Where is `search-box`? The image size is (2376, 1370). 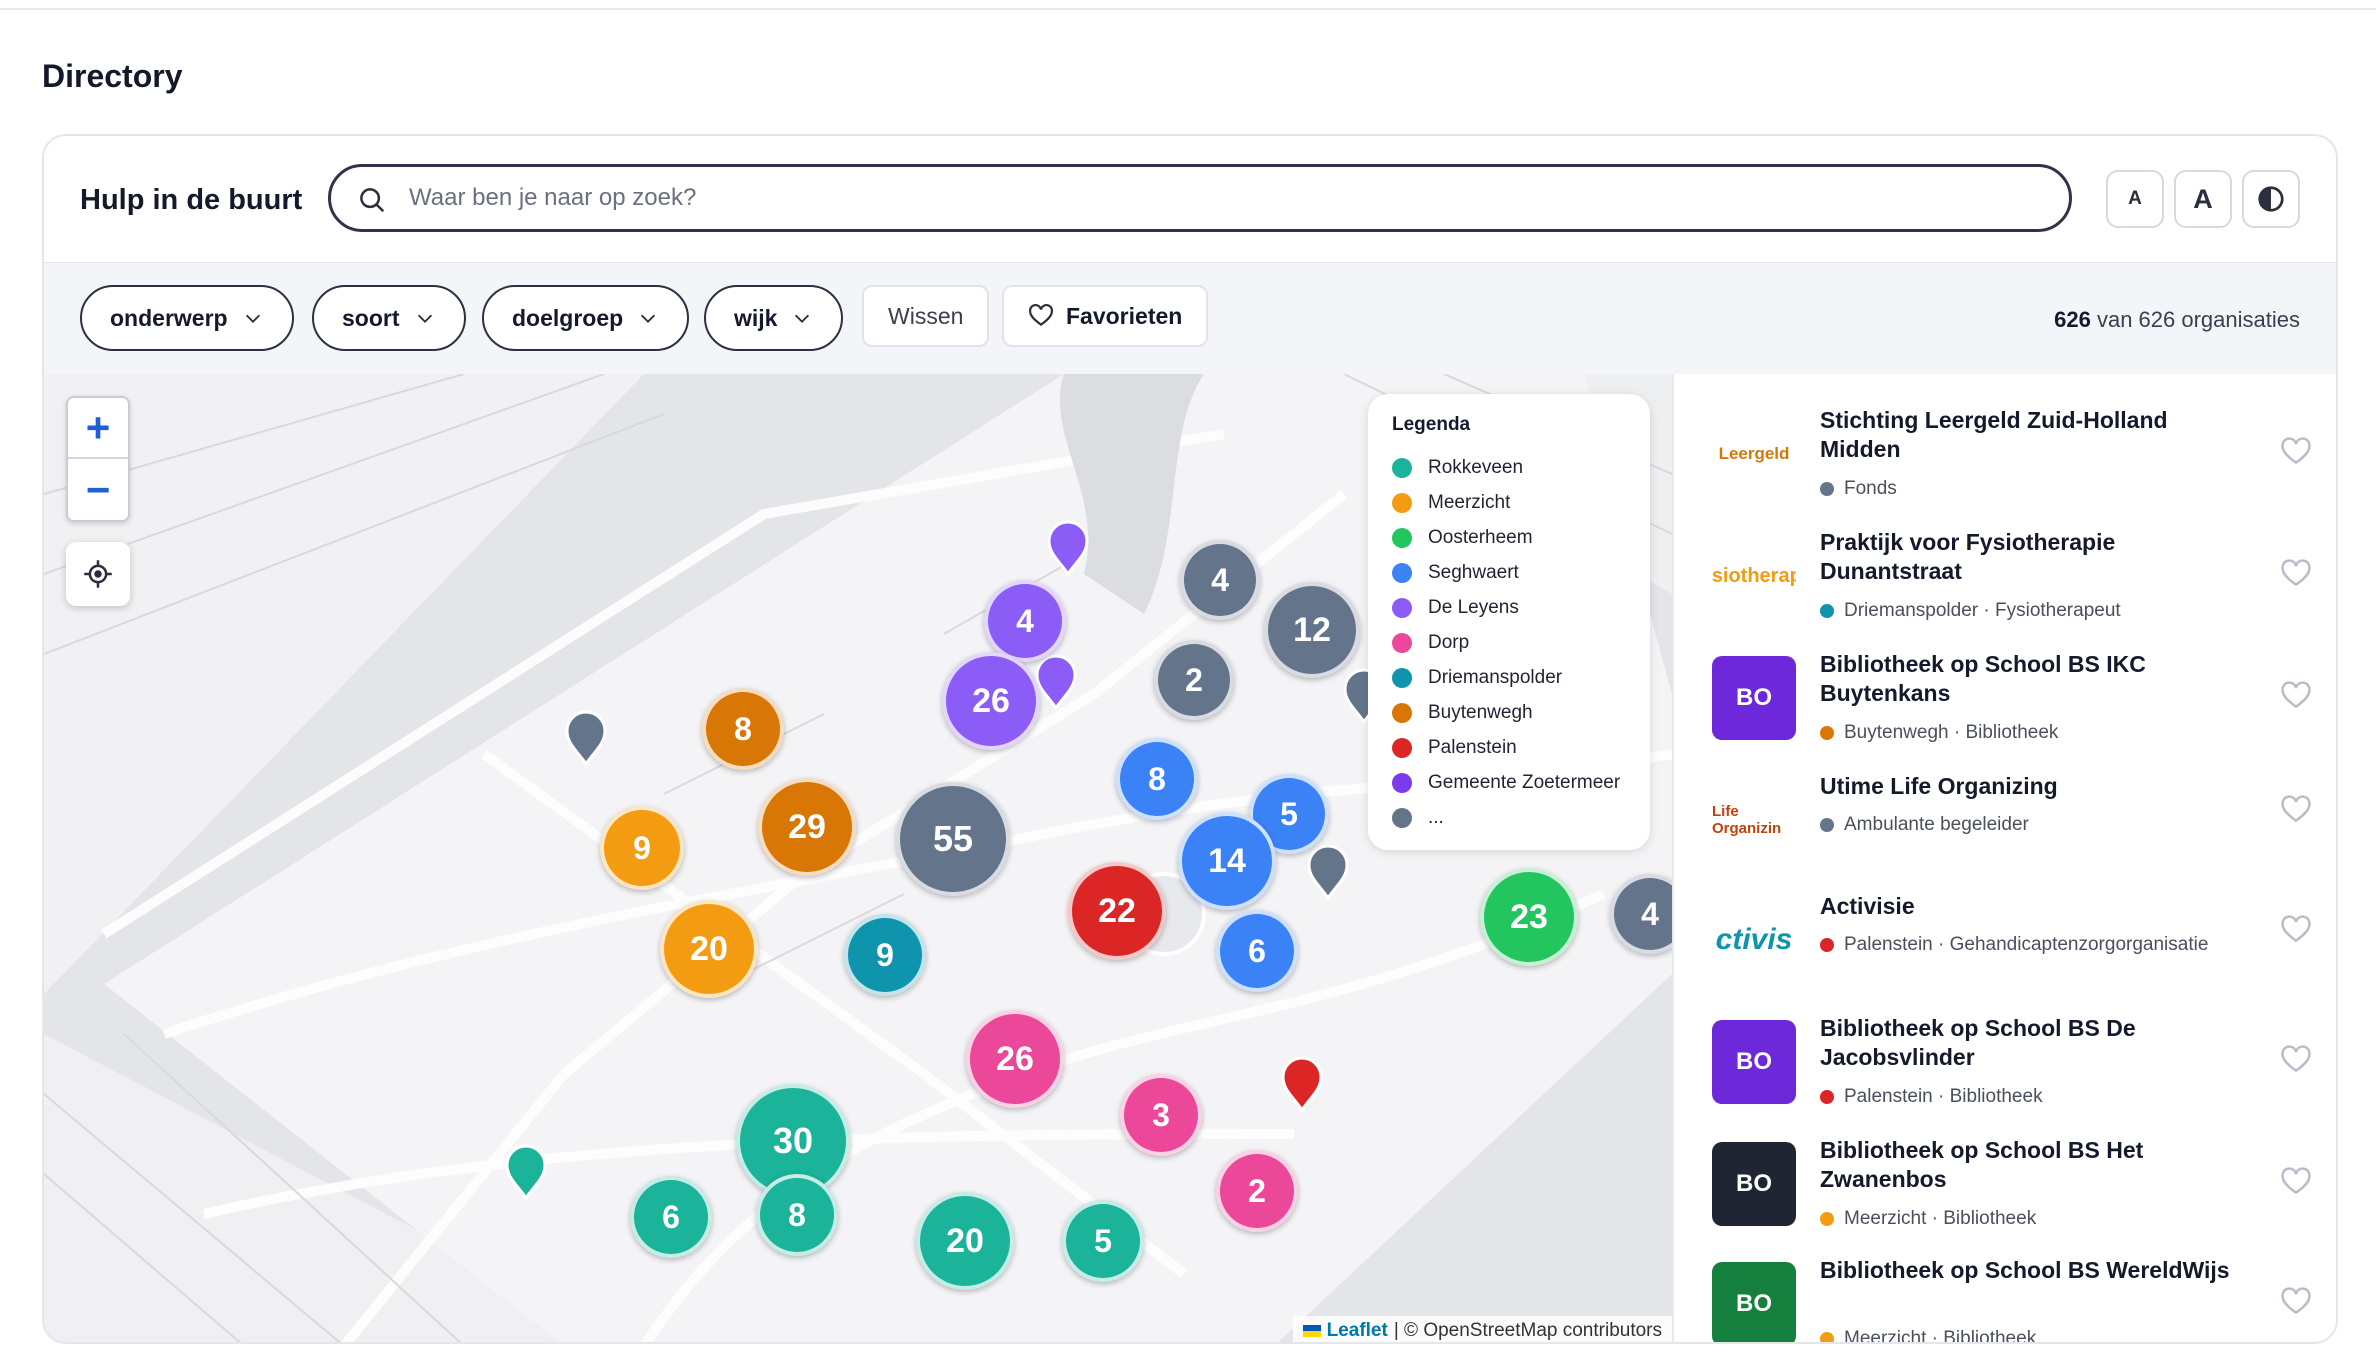 search-box is located at coordinates (1200, 198).